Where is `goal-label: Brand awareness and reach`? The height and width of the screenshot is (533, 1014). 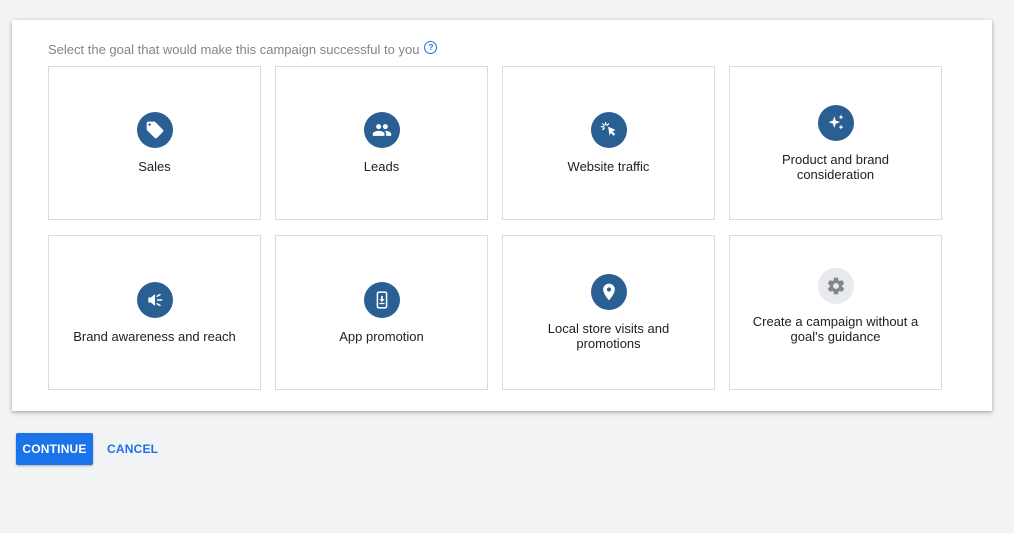
goal-label: Brand awareness and reach is located at coordinates (154, 336).